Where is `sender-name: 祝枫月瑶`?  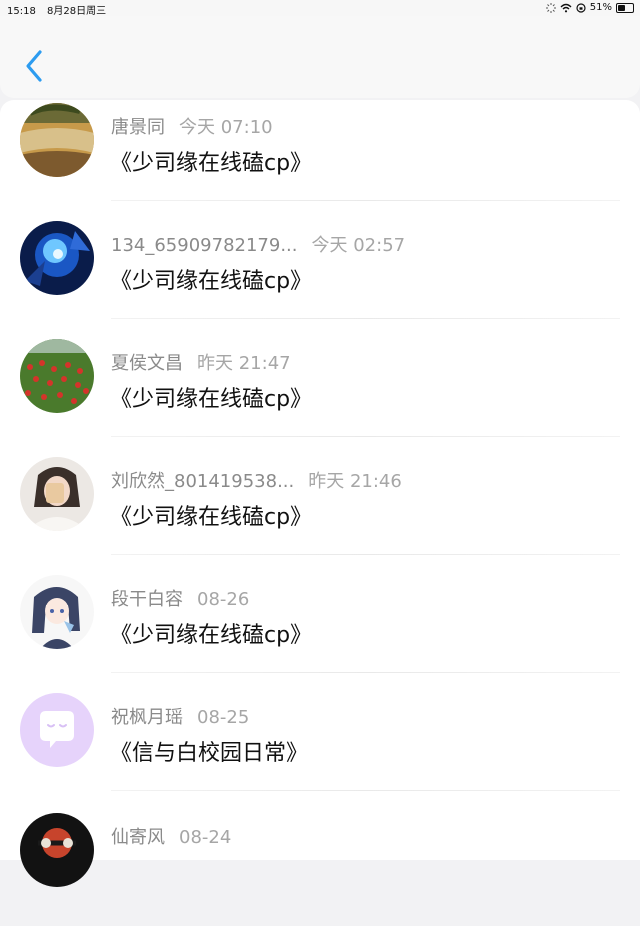 sender-name: 祝枫月瑶 is located at coordinates (147, 717).